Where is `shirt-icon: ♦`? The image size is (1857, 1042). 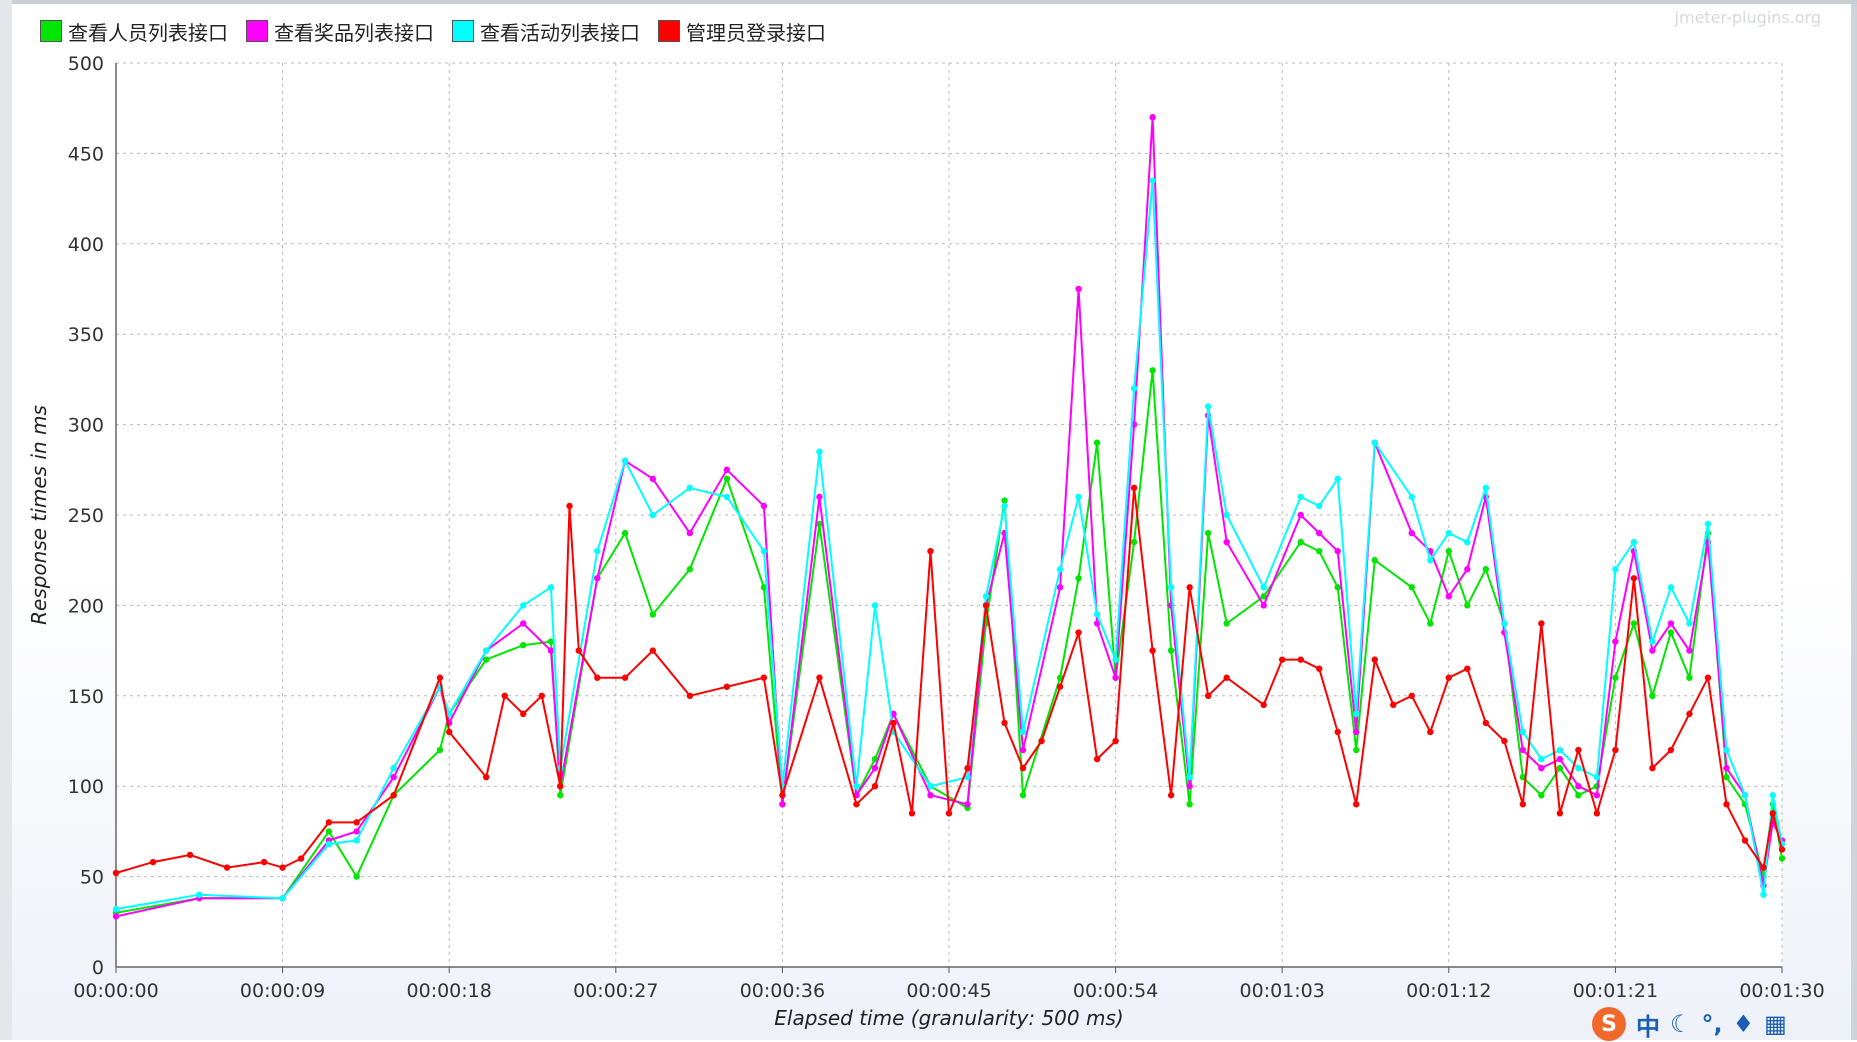
shirt-icon: ♦ is located at coordinates (1744, 1024).